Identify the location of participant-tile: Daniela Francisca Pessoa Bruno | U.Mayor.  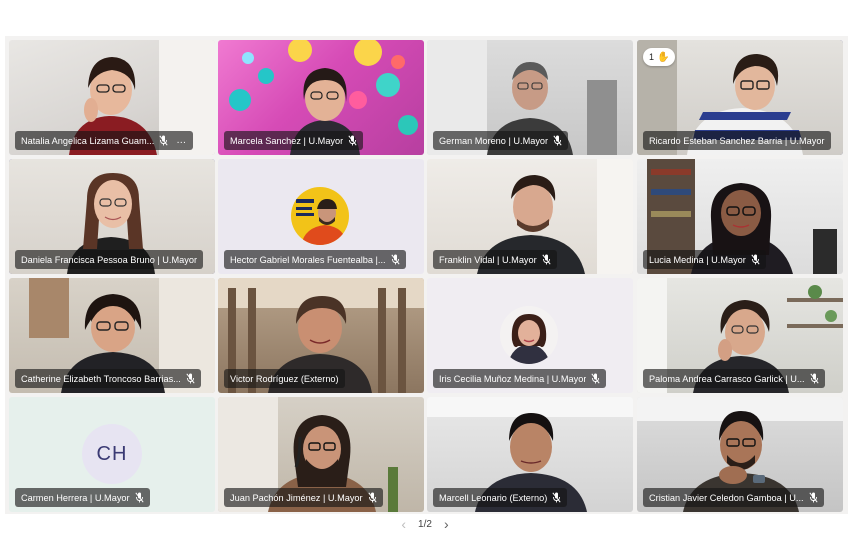
(112, 216).